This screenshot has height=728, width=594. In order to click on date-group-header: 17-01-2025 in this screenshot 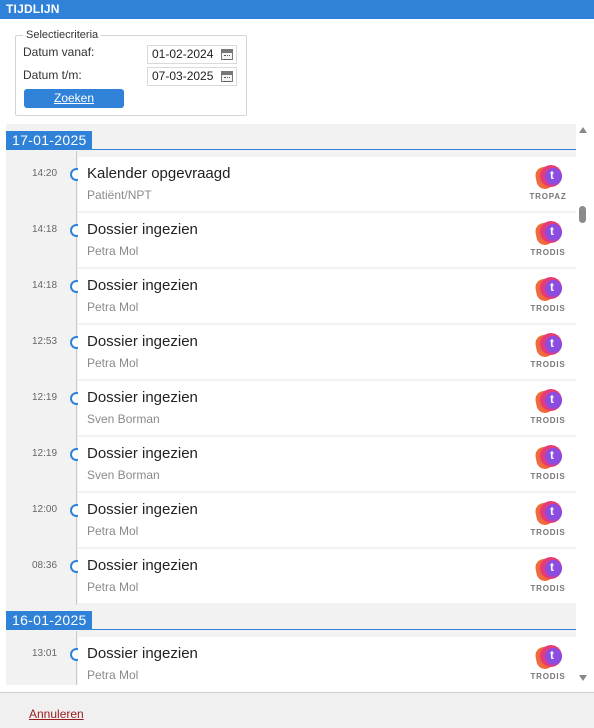, I will do `click(291, 140)`.